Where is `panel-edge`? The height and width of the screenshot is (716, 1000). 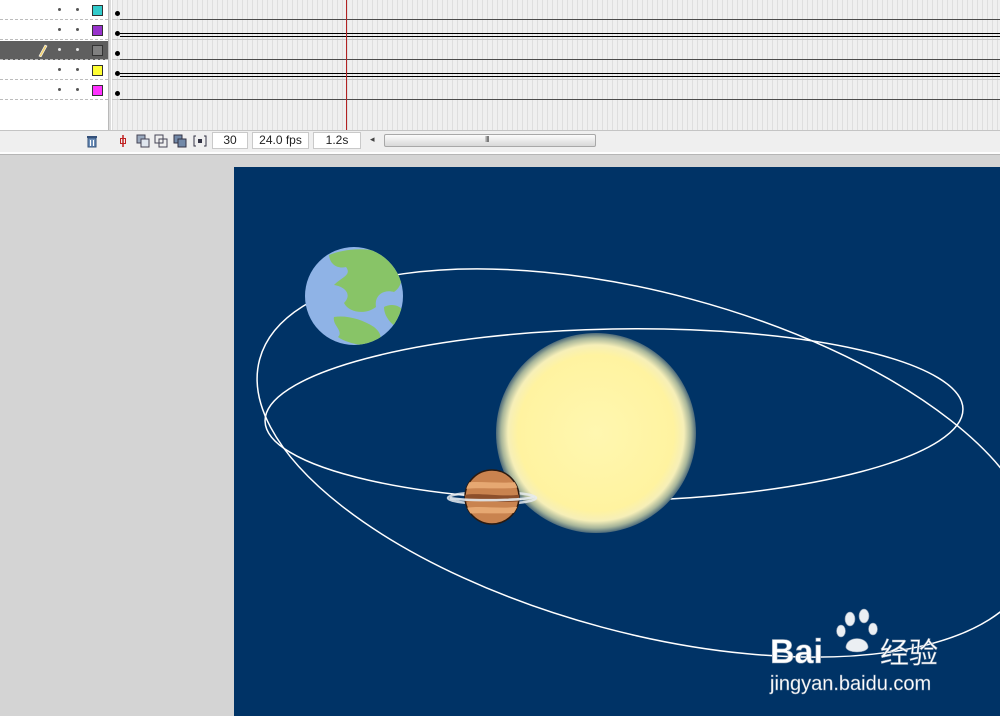
panel-edge is located at coordinates (500, 153).